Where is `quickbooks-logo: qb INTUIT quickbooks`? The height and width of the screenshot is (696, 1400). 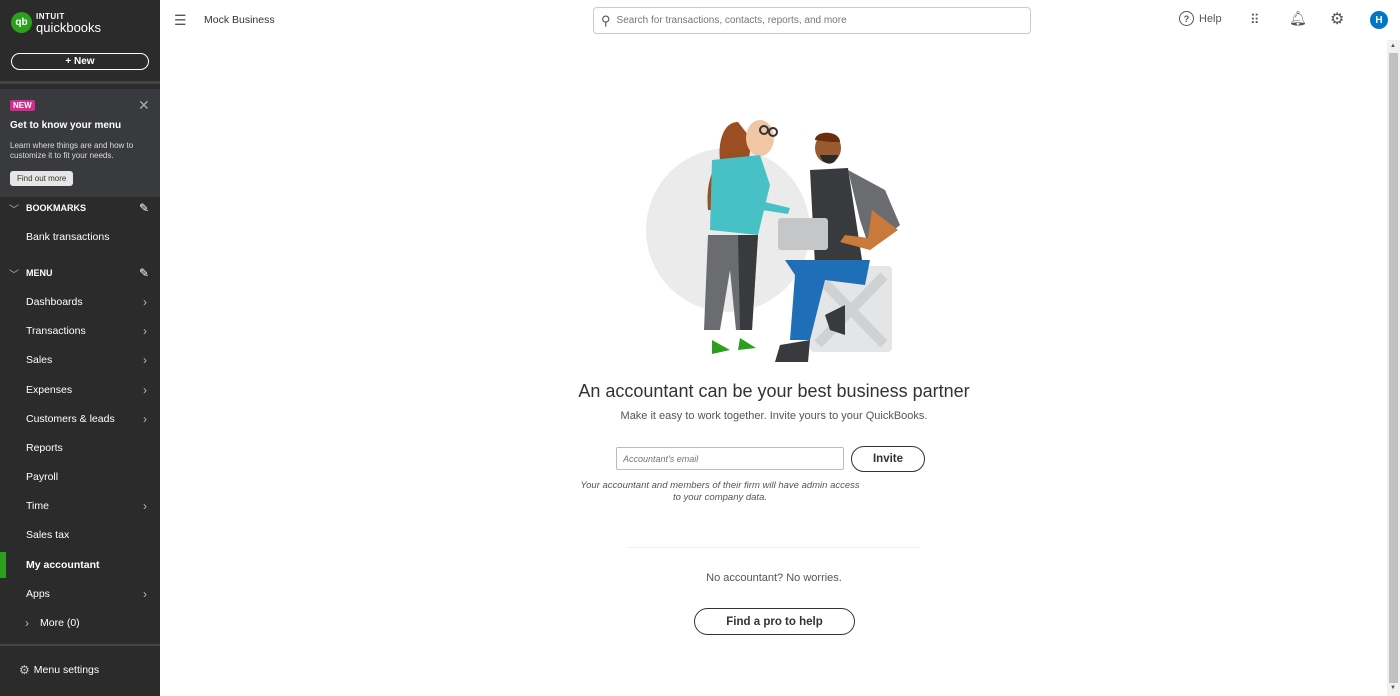 quickbooks-logo: qb INTUIT quickbooks is located at coordinates (56, 23).